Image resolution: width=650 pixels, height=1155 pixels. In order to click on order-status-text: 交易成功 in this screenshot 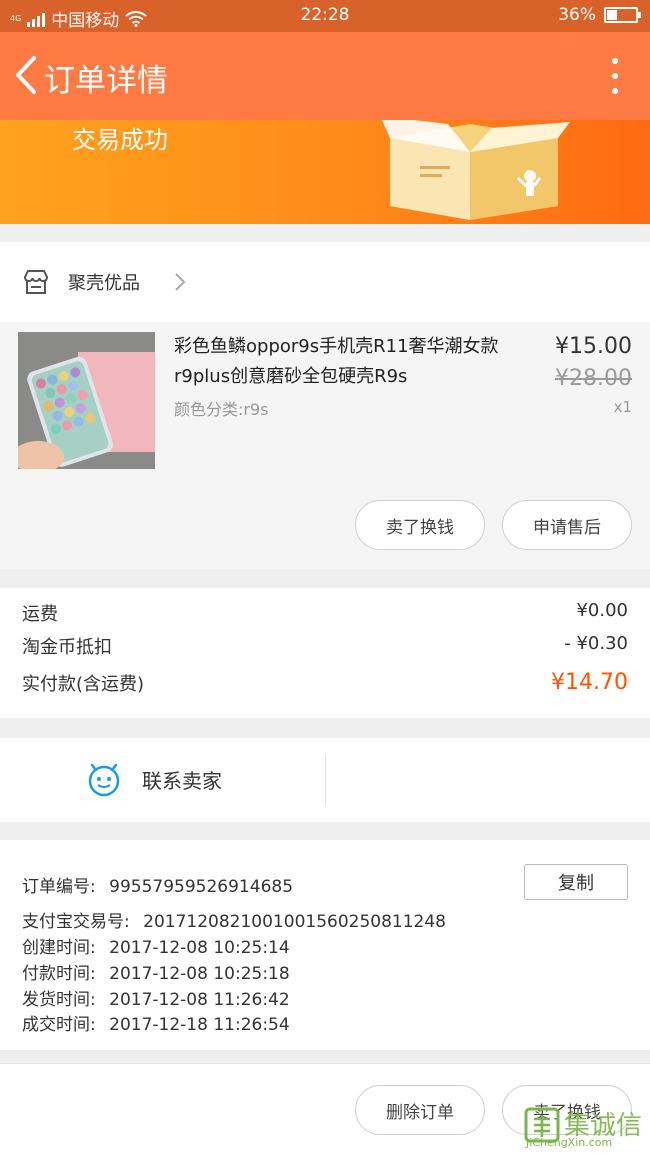, I will do `click(120, 140)`.